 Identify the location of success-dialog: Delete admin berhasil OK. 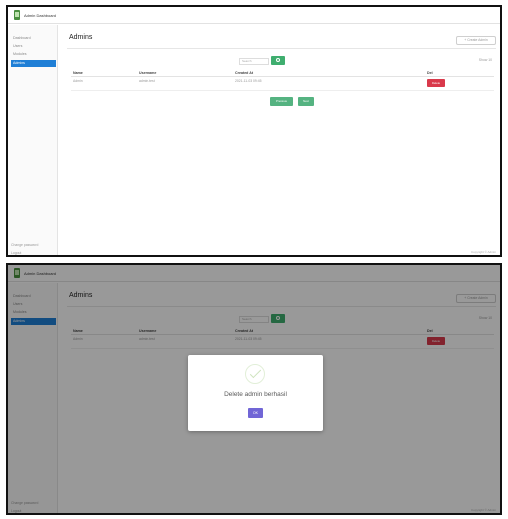
(255, 393).